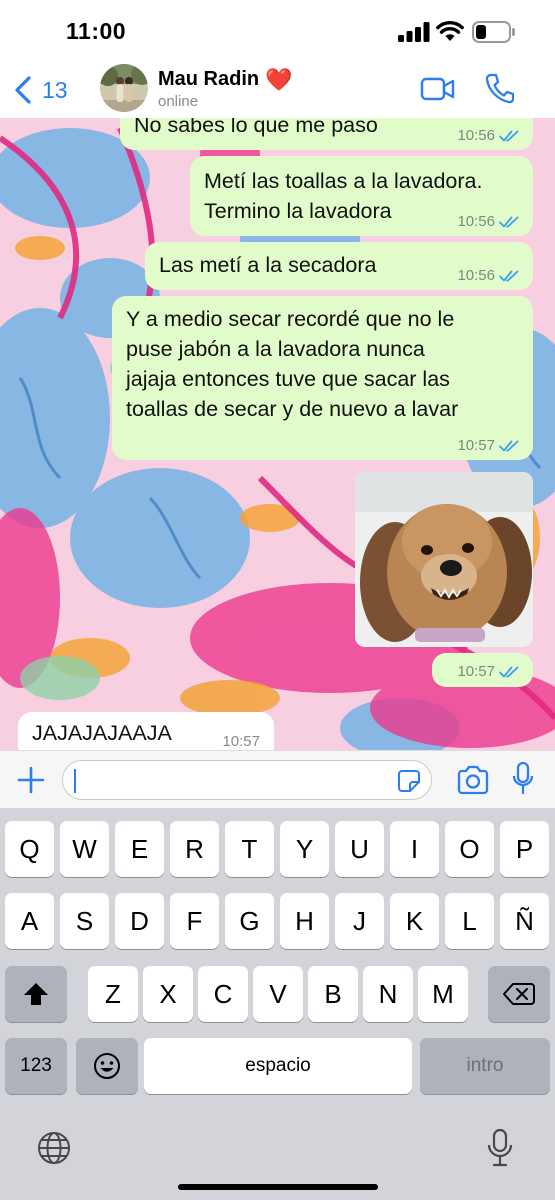  I want to click on dictation-microphone-icon, so click(500, 1148).